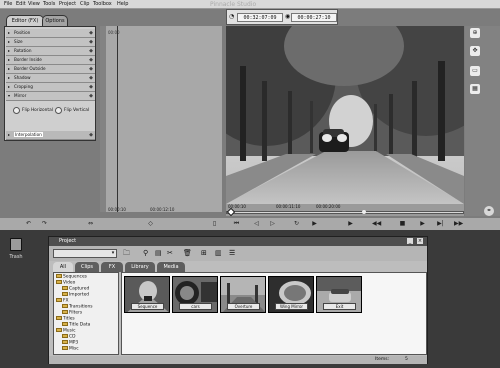  Describe the element at coordinates (195, 306) in the screenshot. I see `clip-label: cars` at that location.